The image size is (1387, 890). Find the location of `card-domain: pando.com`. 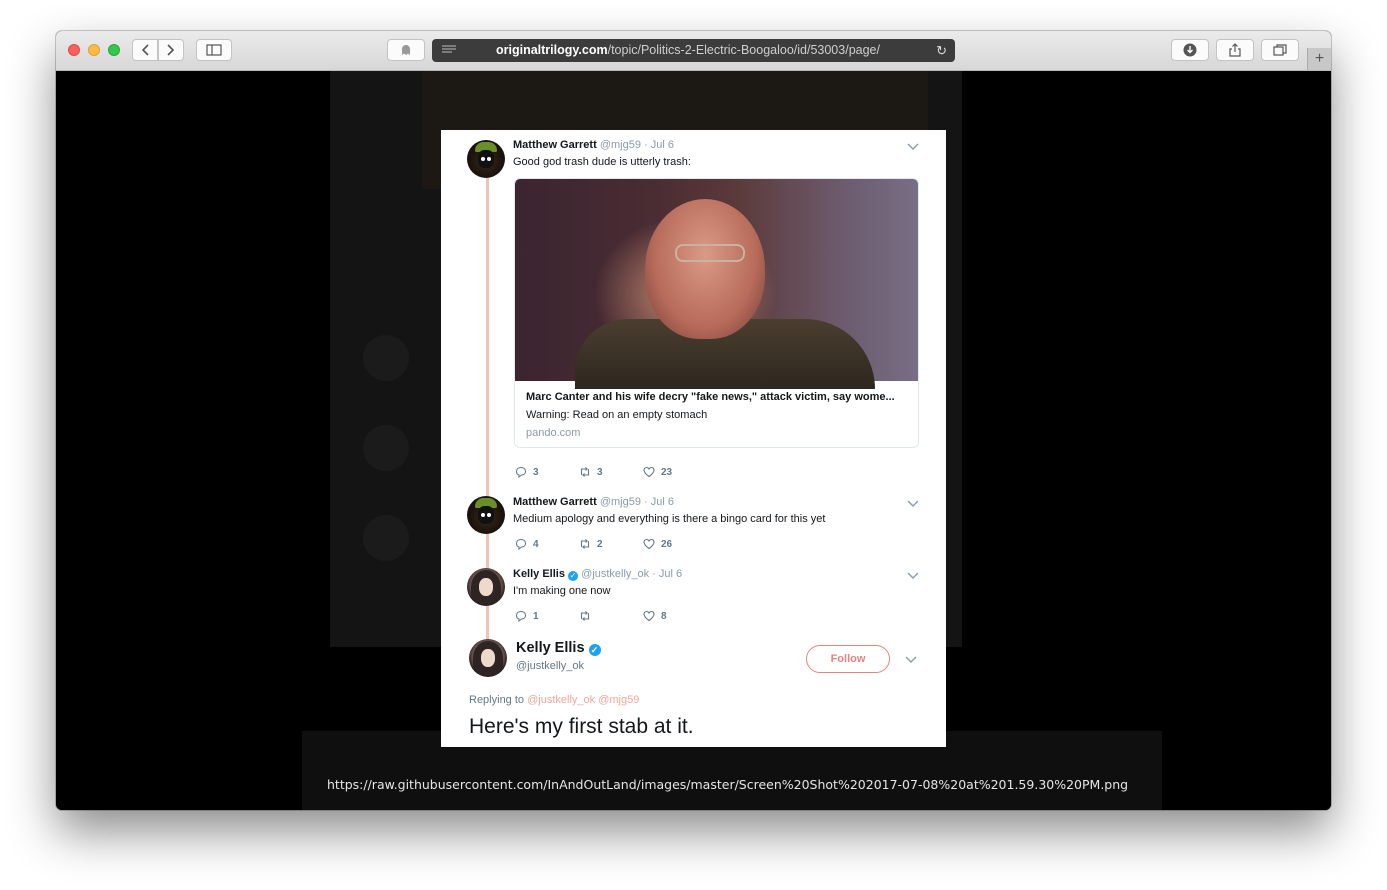

card-domain: pando.com is located at coordinates (553, 433).